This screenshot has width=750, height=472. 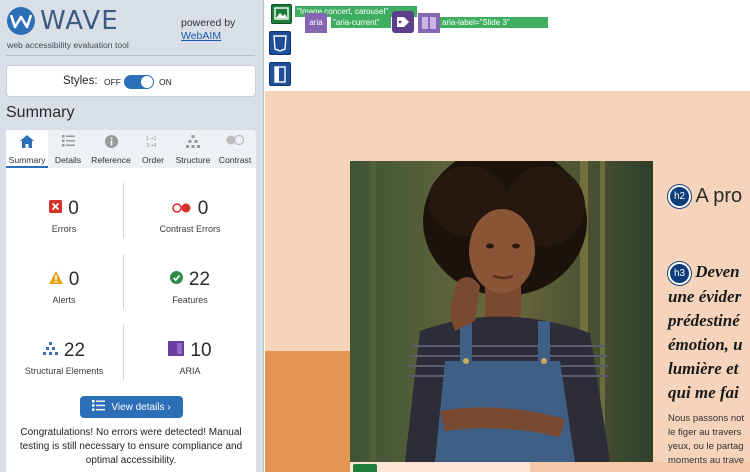 I want to click on structure-tree-icon, so click(x=50, y=351).